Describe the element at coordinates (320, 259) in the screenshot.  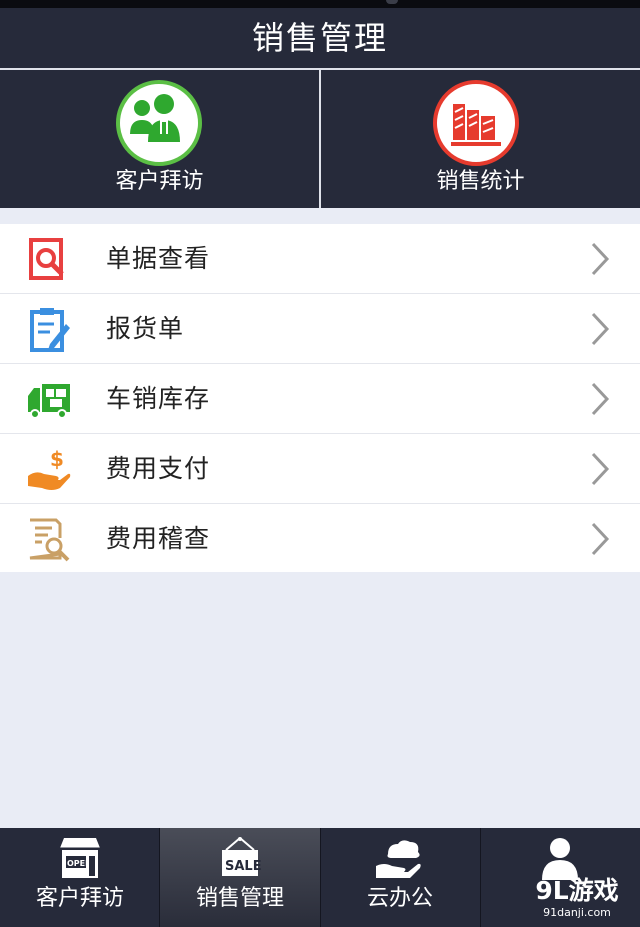
I see `menu-item-document-view: 单据查看` at that location.